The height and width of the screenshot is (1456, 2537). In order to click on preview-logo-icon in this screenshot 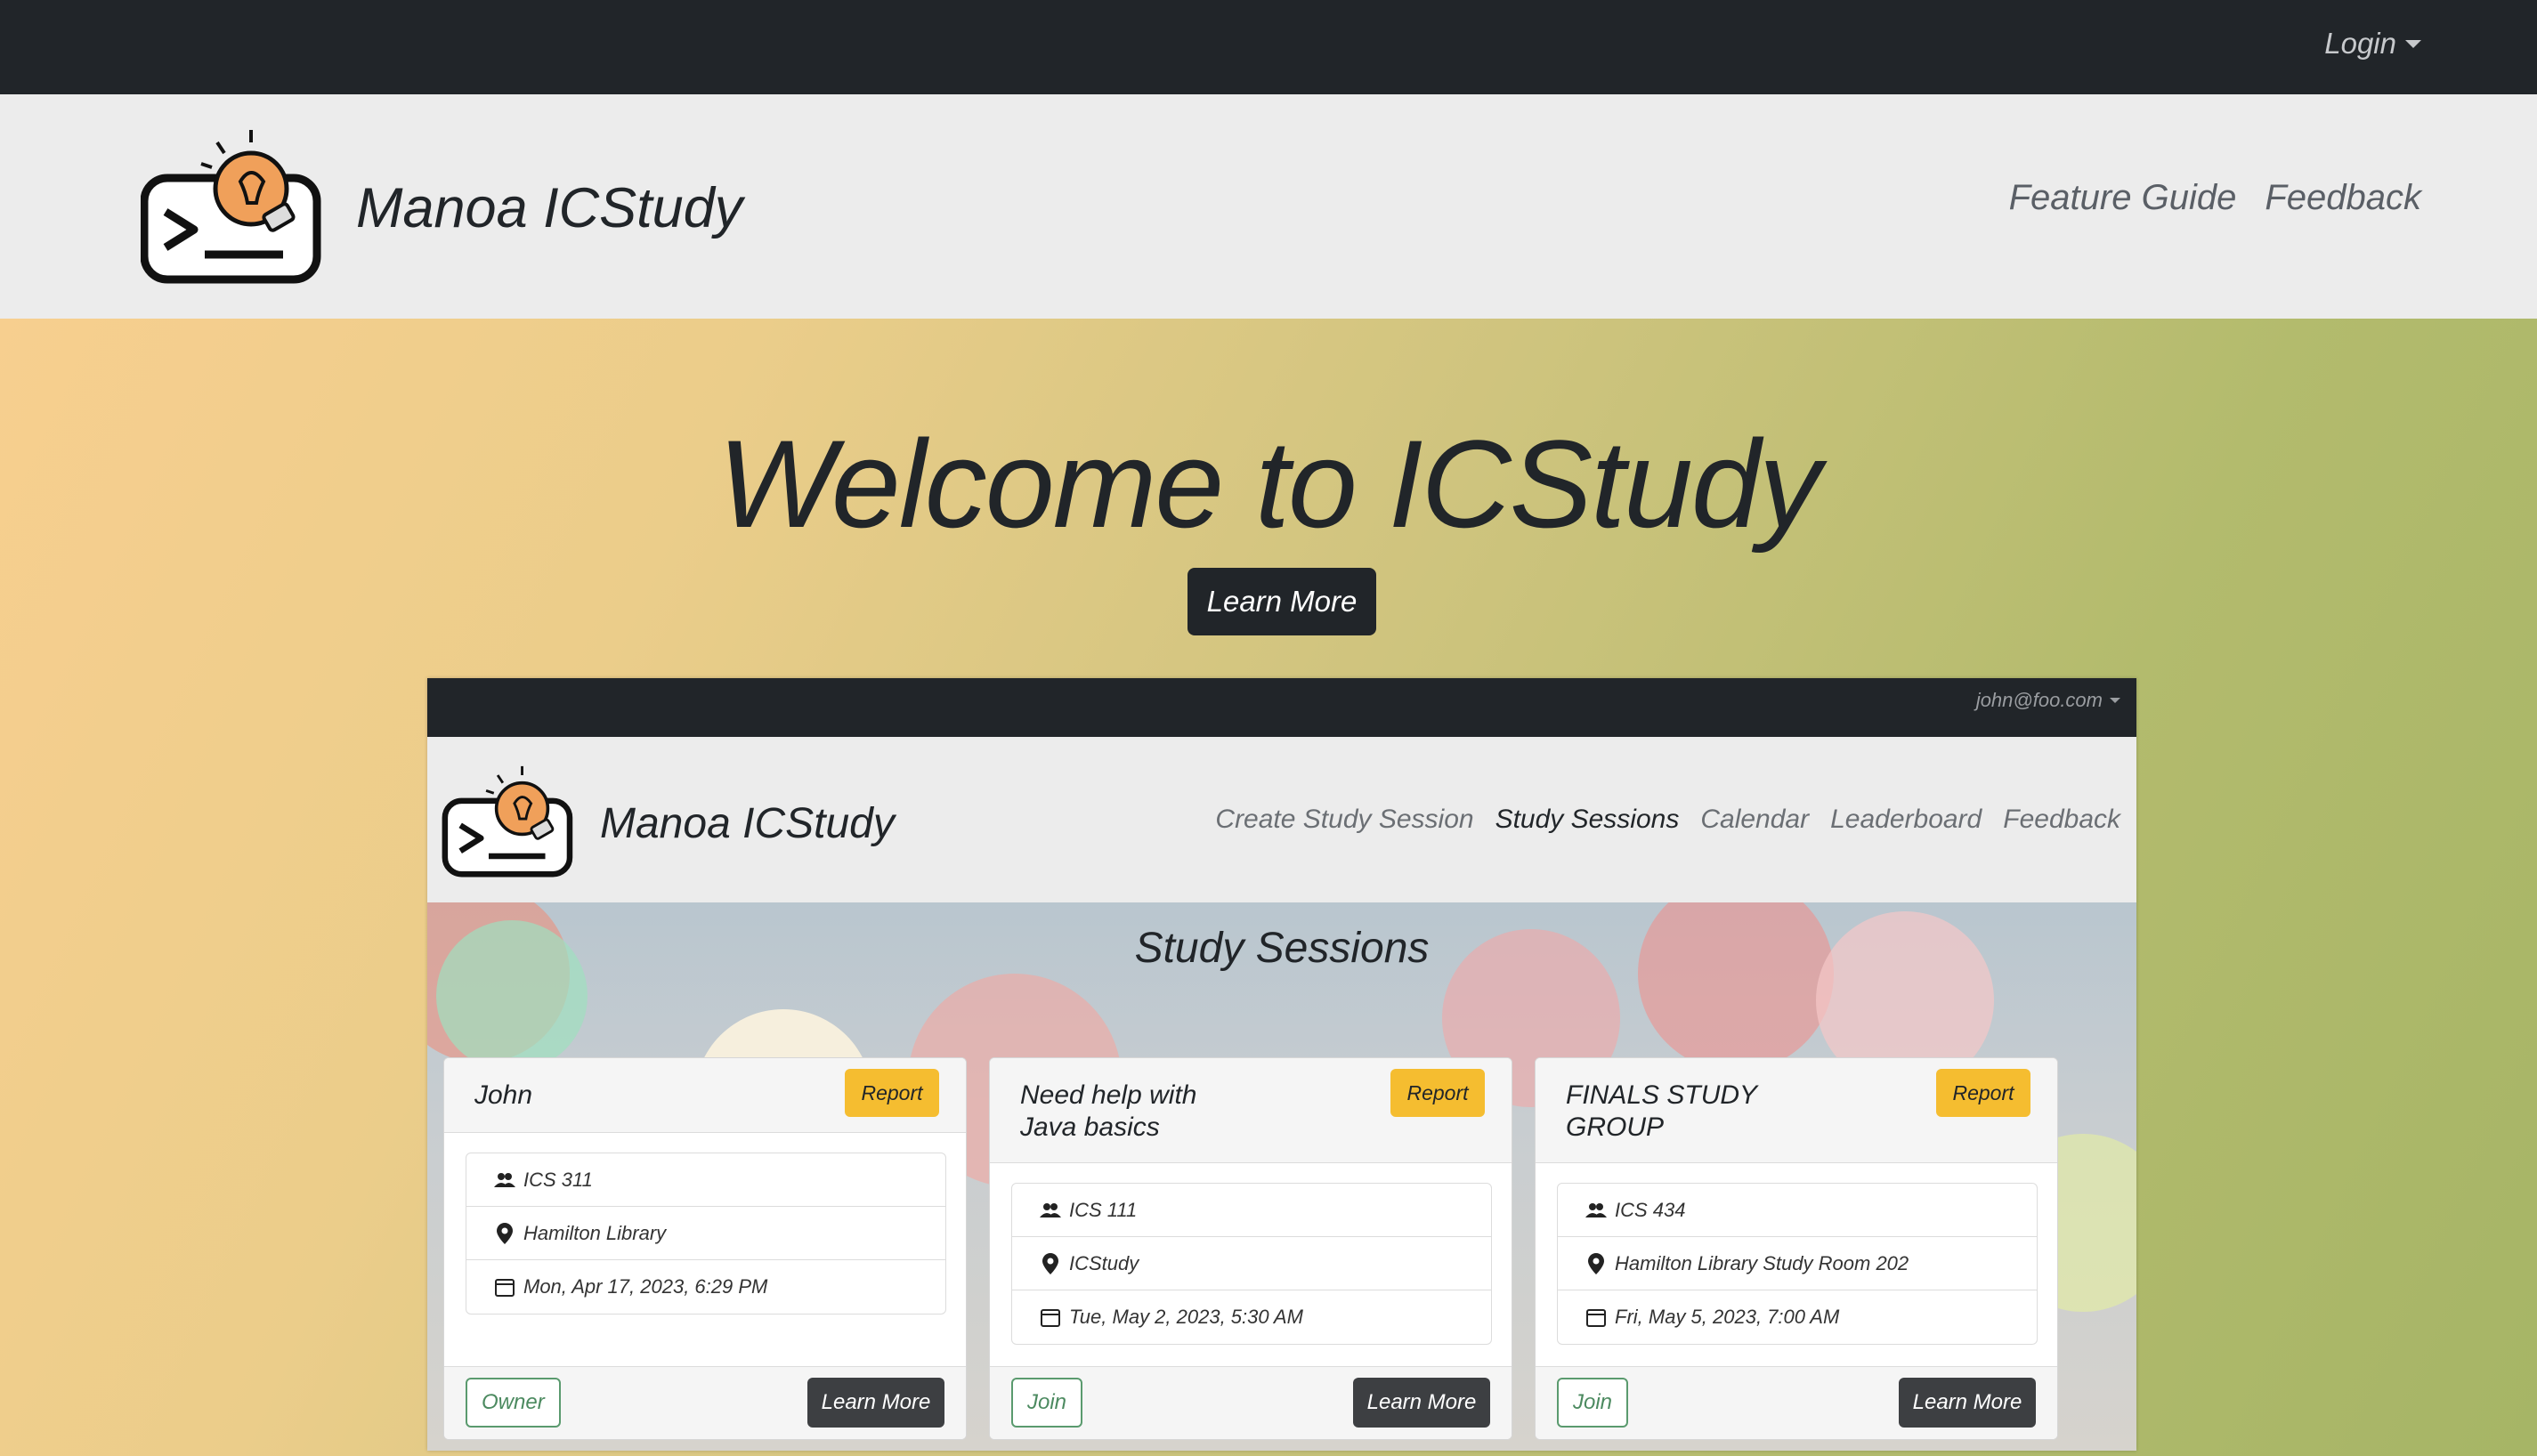, I will do `click(507, 821)`.